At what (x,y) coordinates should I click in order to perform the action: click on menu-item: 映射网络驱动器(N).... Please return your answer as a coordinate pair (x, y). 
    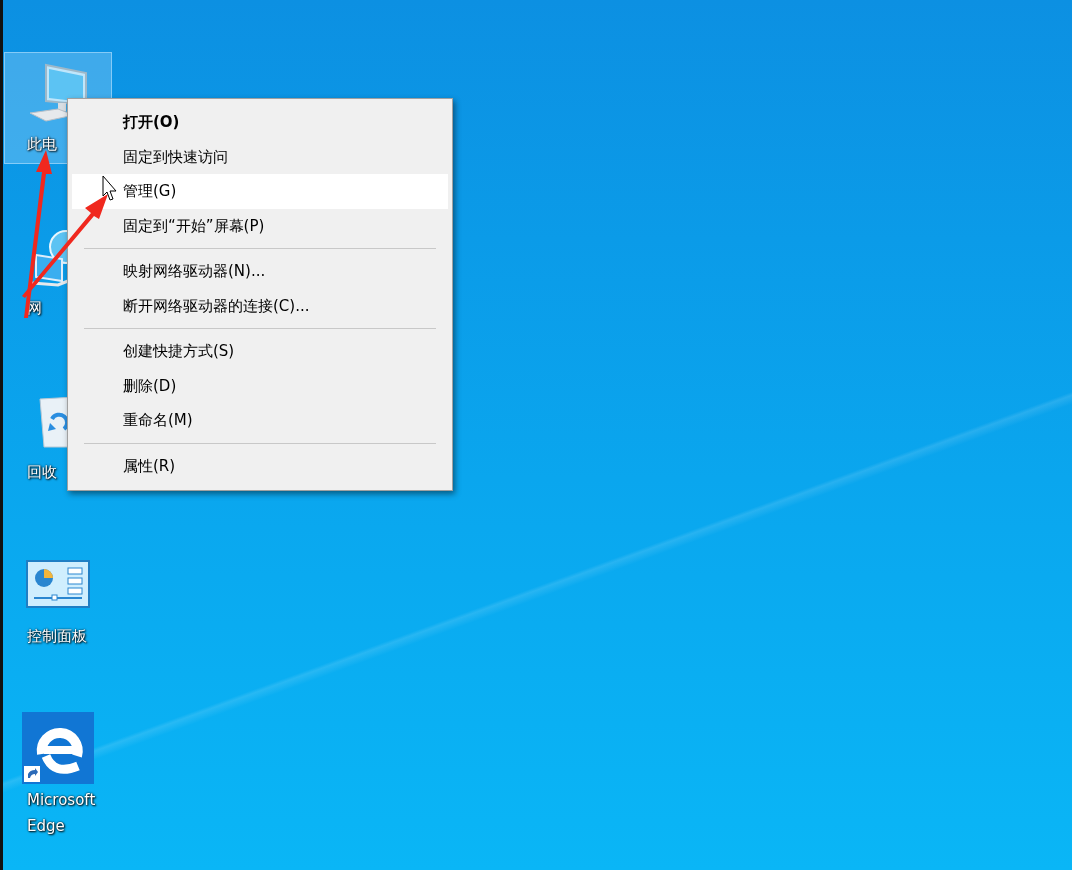
    Looking at the image, I should click on (260, 271).